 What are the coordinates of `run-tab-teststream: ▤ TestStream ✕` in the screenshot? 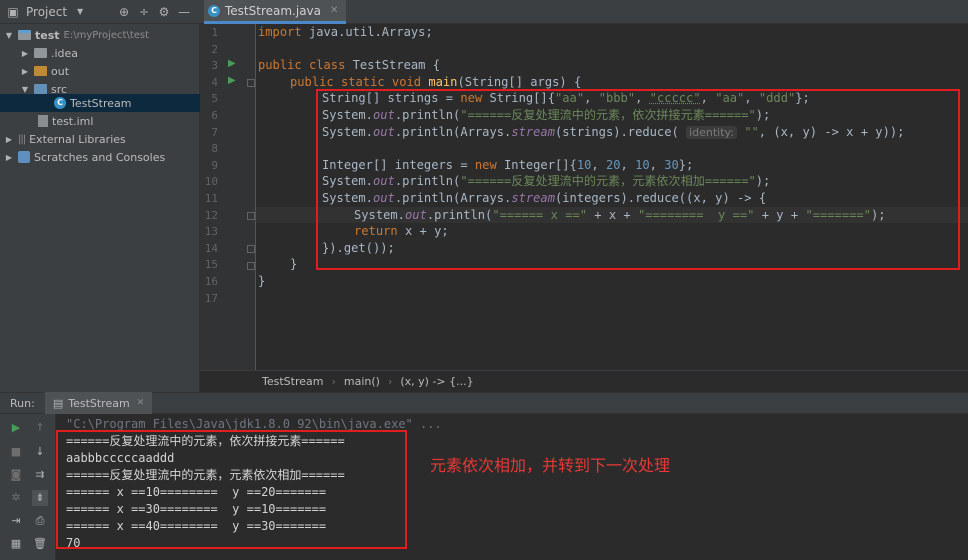 It's located at (98, 403).